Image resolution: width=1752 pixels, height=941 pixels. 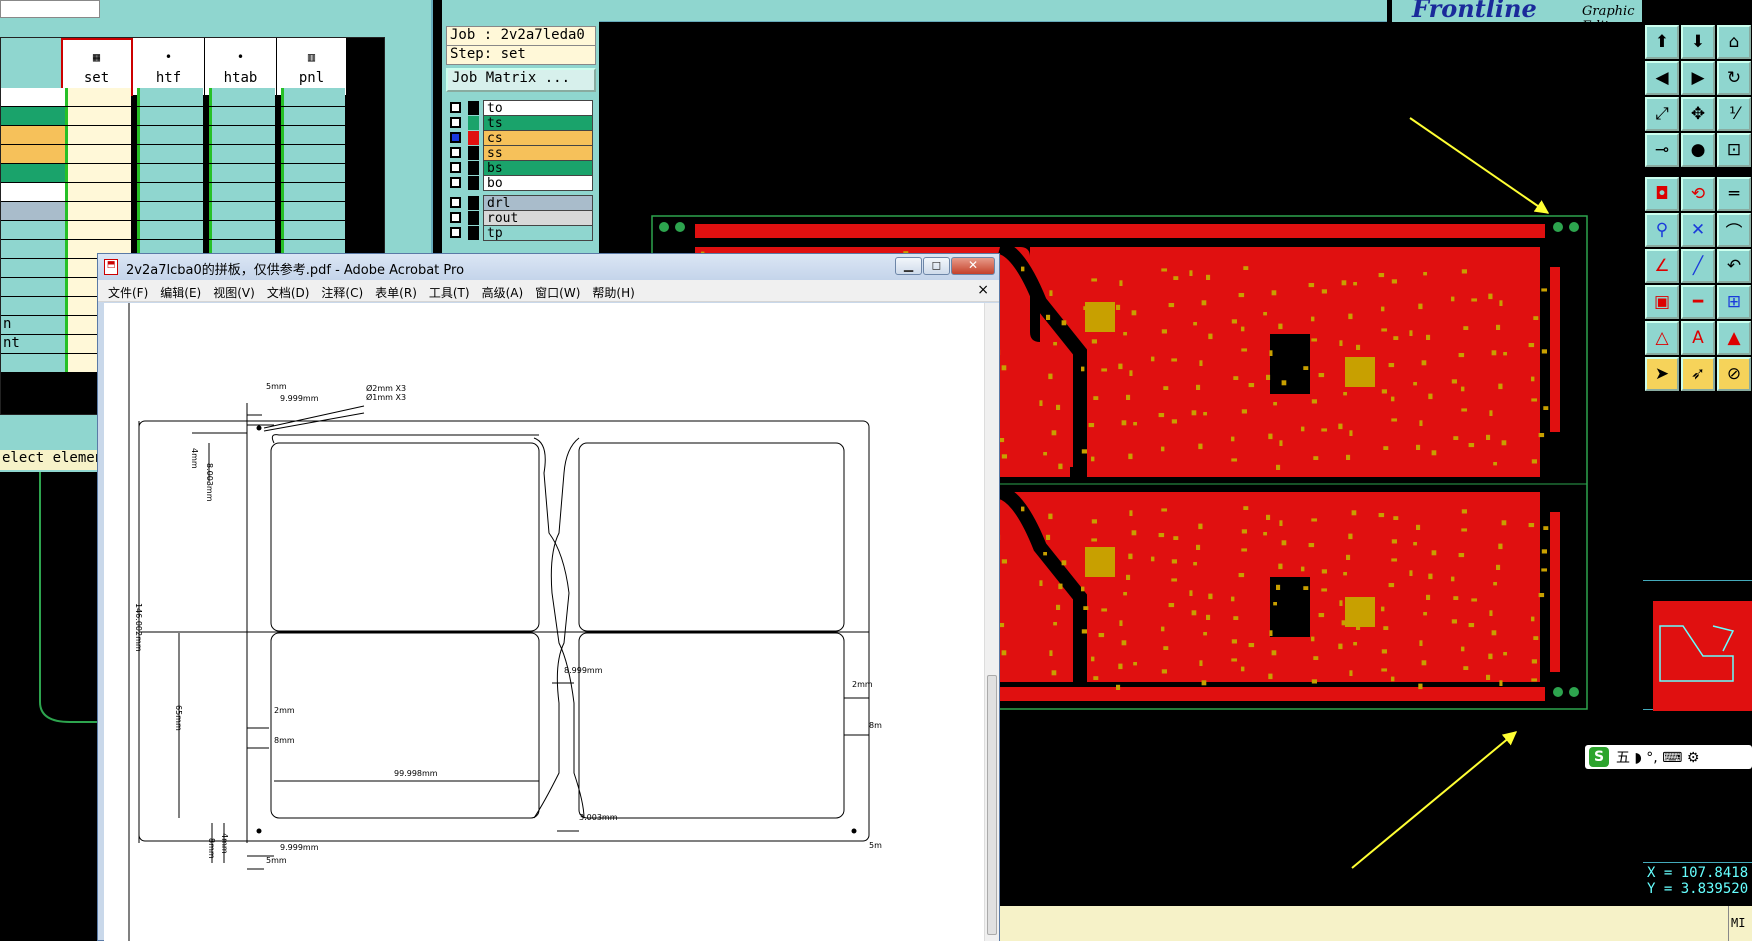 What do you see at coordinates (1662, 266) in the screenshot?
I see `line-red-button: ∠` at bounding box center [1662, 266].